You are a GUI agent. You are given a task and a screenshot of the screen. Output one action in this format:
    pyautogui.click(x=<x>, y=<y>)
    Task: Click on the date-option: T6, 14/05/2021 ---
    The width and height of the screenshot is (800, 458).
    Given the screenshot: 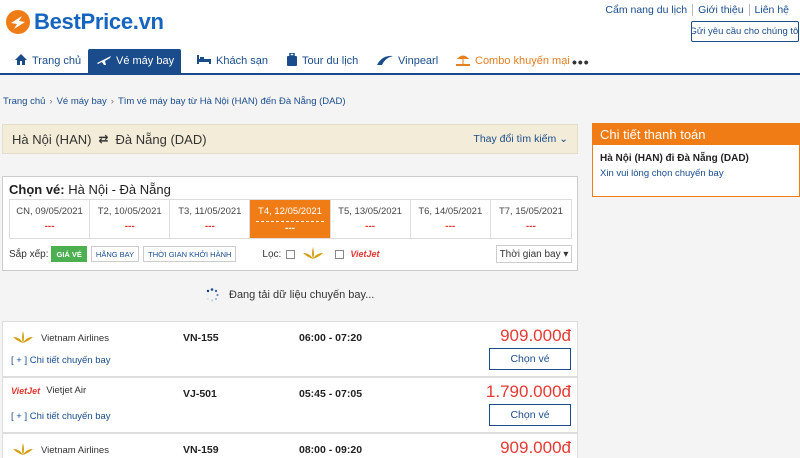 What is the action you would take?
    pyautogui.click(x=451, y=219)
    